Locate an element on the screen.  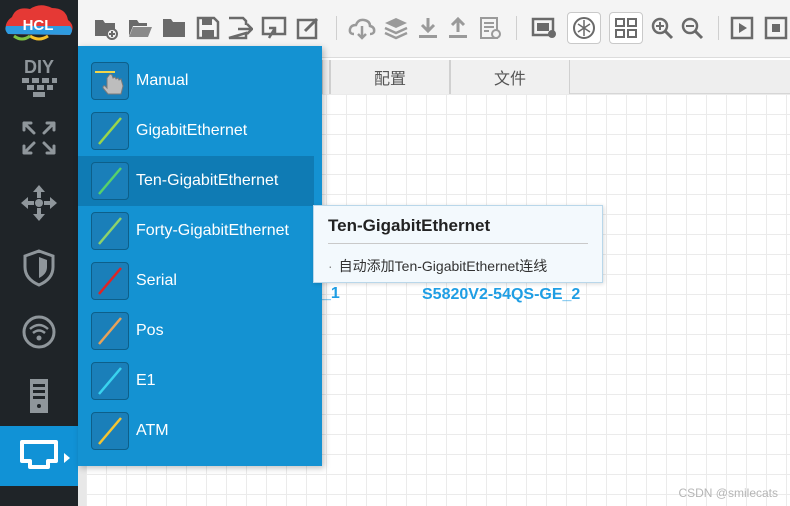
sidebar-item-link is located at coordinates (39, 456).